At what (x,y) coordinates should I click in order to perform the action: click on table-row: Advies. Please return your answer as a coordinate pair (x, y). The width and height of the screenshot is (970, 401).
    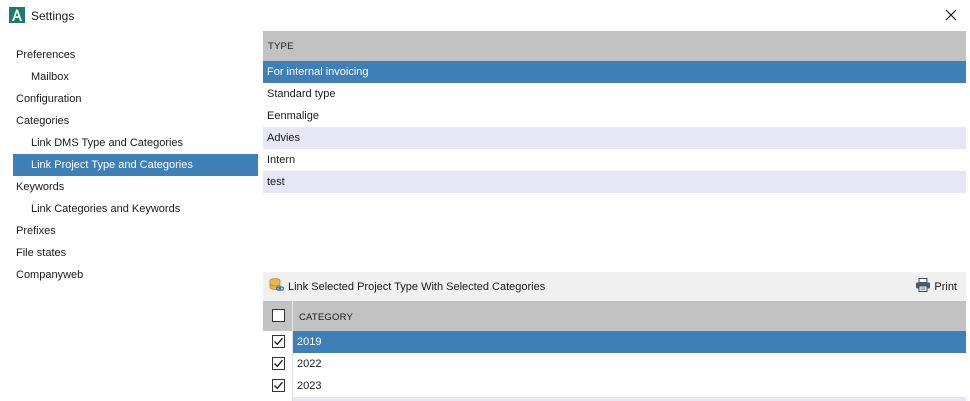
    Looking at the image, I should click on (614, 138).